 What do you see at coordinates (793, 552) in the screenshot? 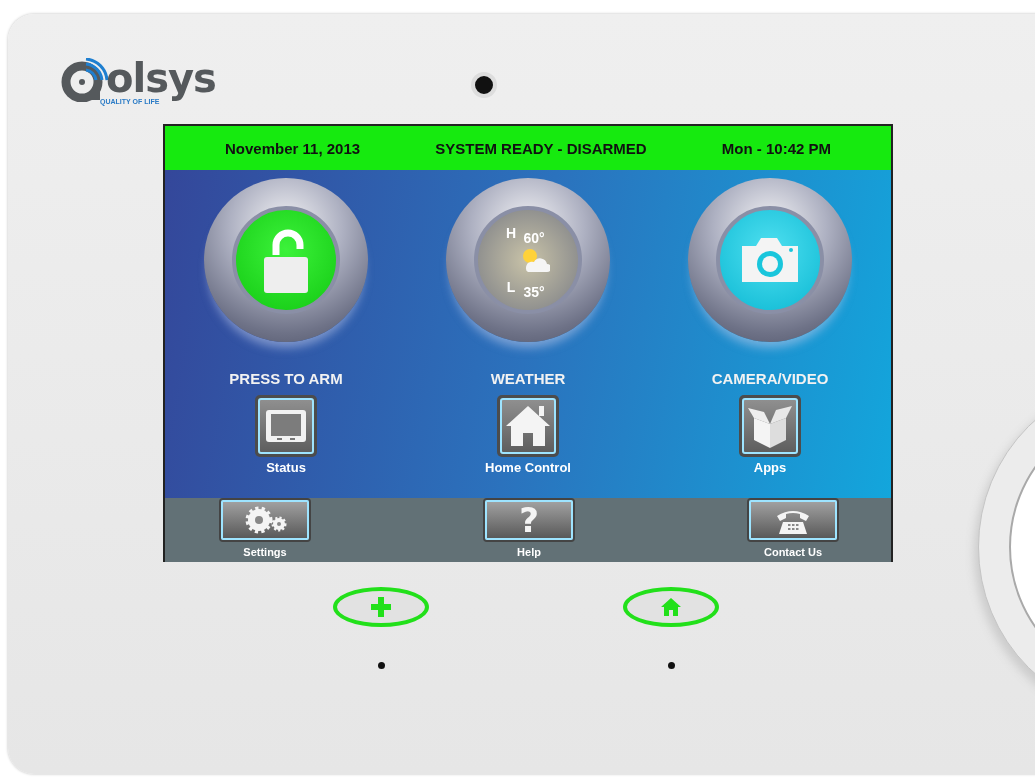
I see `toolbar-label: Contact Us` at bounding box center [793, 552].